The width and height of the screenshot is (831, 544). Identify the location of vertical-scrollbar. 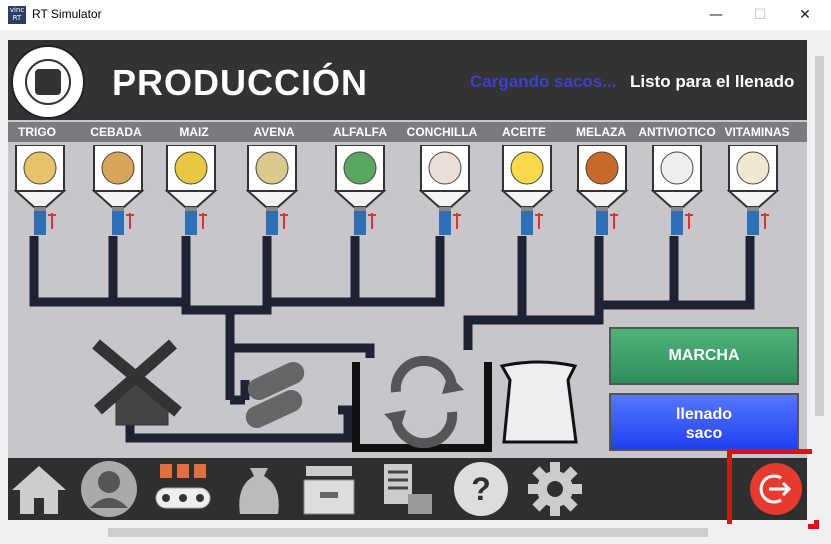
(819, 280).